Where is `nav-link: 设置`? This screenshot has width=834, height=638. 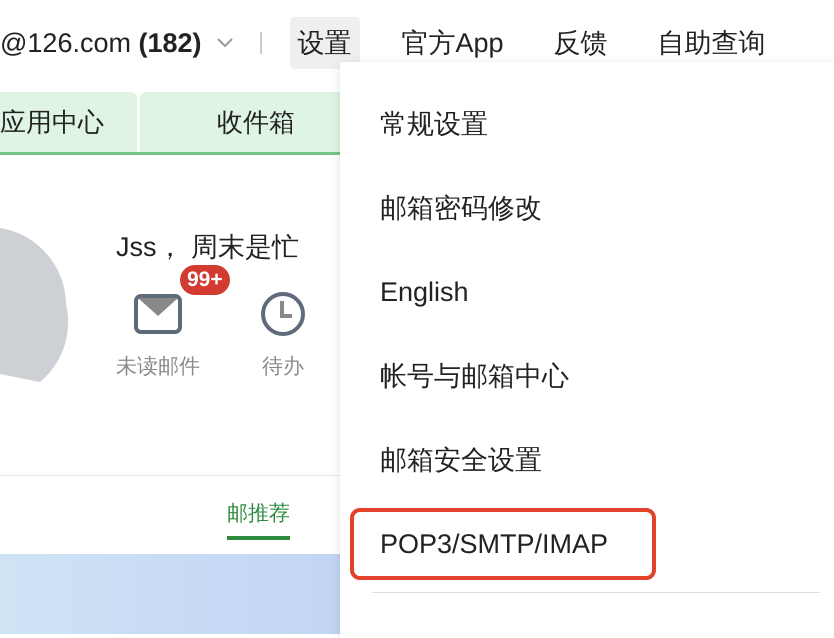 nav-link: 设置 is located at coordinates (325, 43).